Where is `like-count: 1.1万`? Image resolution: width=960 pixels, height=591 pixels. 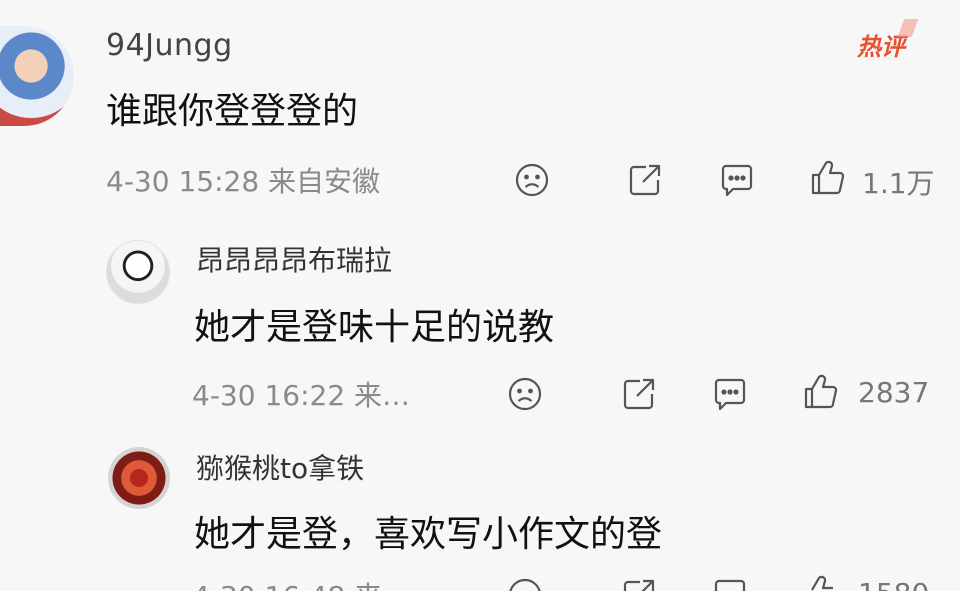 like-count: 1.1万 is located at coordinates (898, 183).